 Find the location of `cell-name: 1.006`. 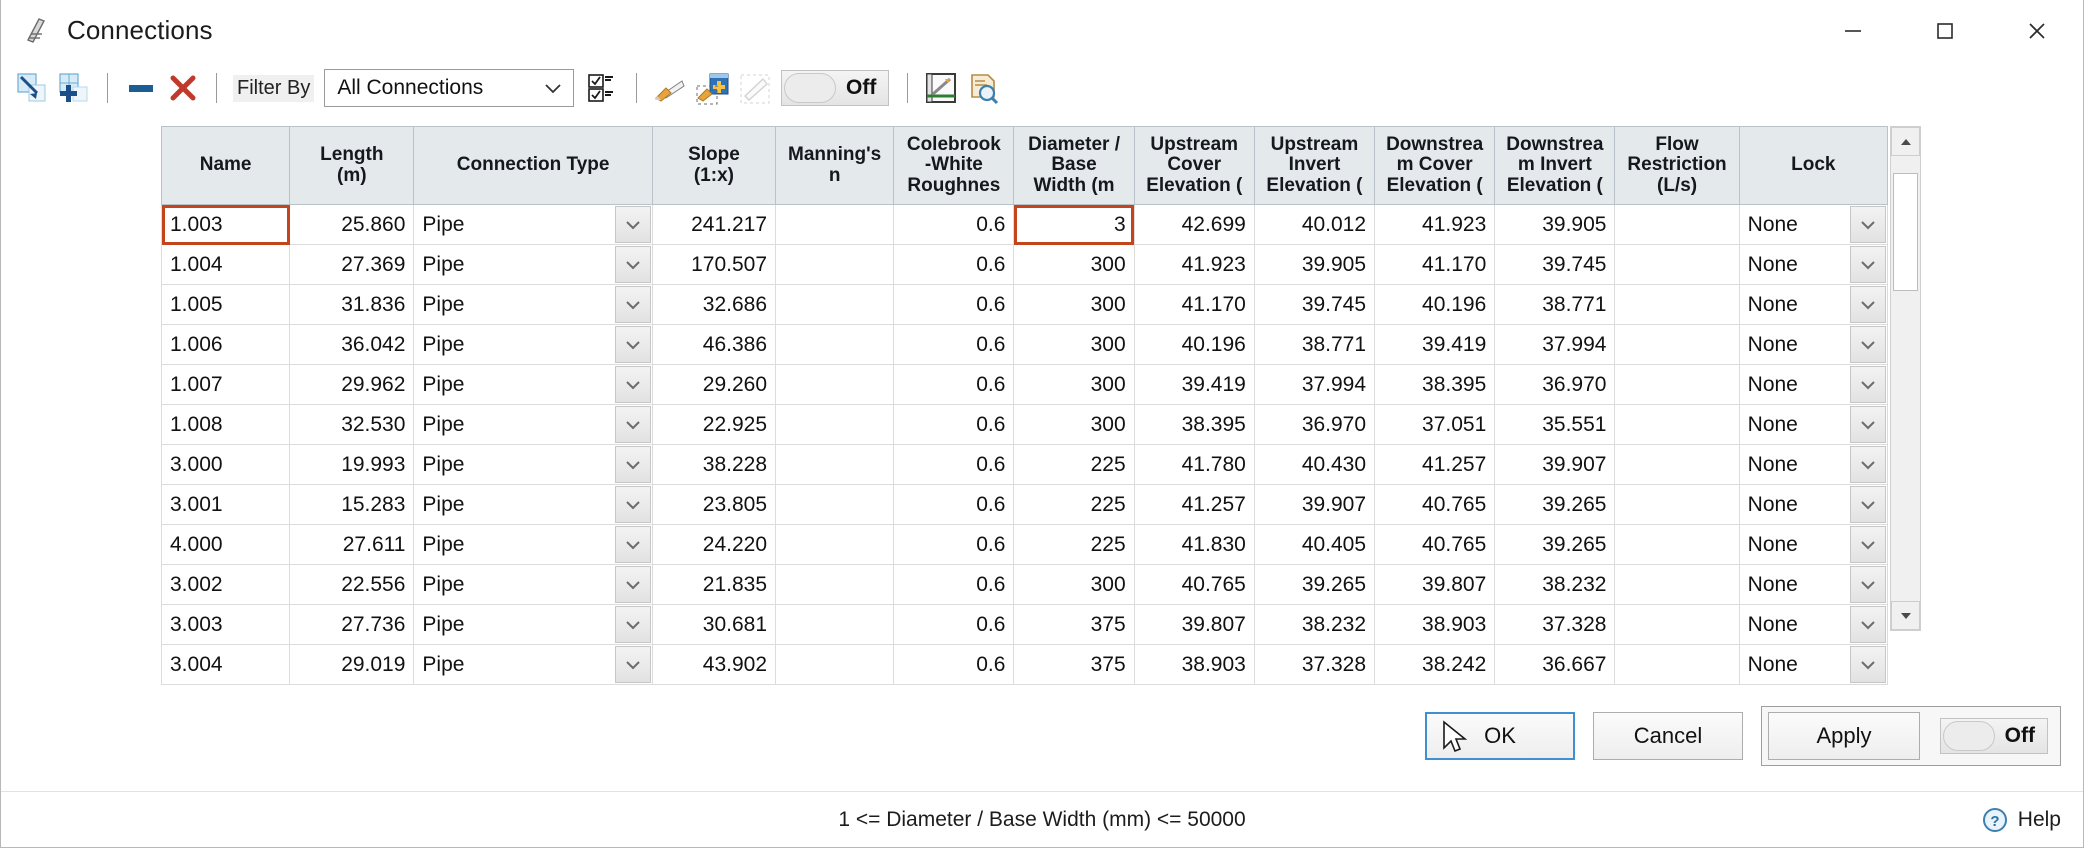

cell-name: 1.006 is located at coordinates (225, 344).